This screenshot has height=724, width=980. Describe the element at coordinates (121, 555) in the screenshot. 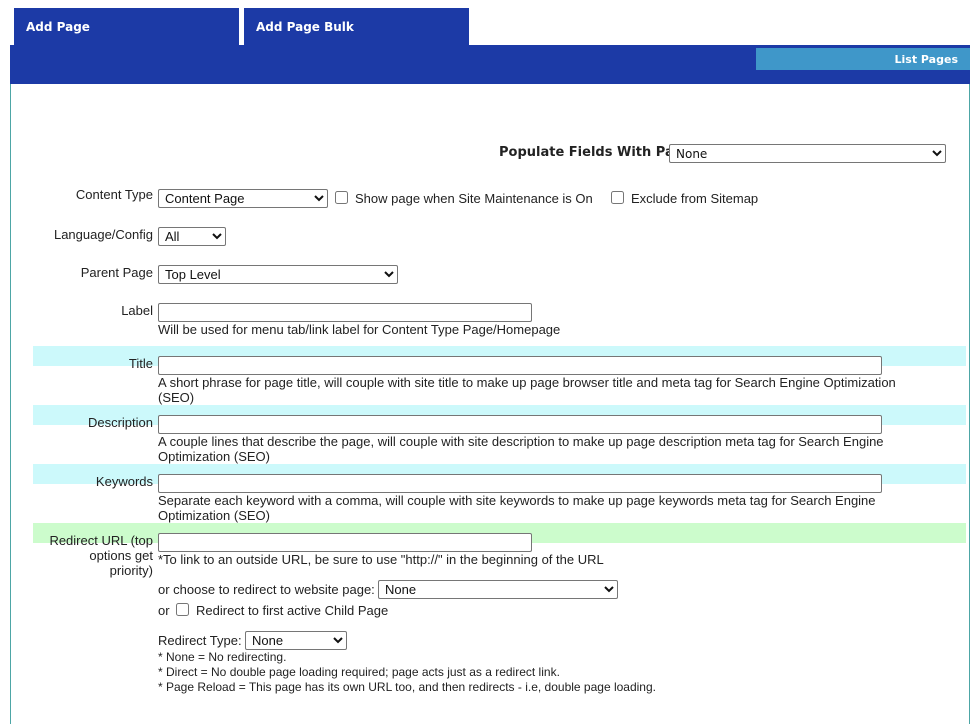

I see `redirect-label-line2: options get` at that location.